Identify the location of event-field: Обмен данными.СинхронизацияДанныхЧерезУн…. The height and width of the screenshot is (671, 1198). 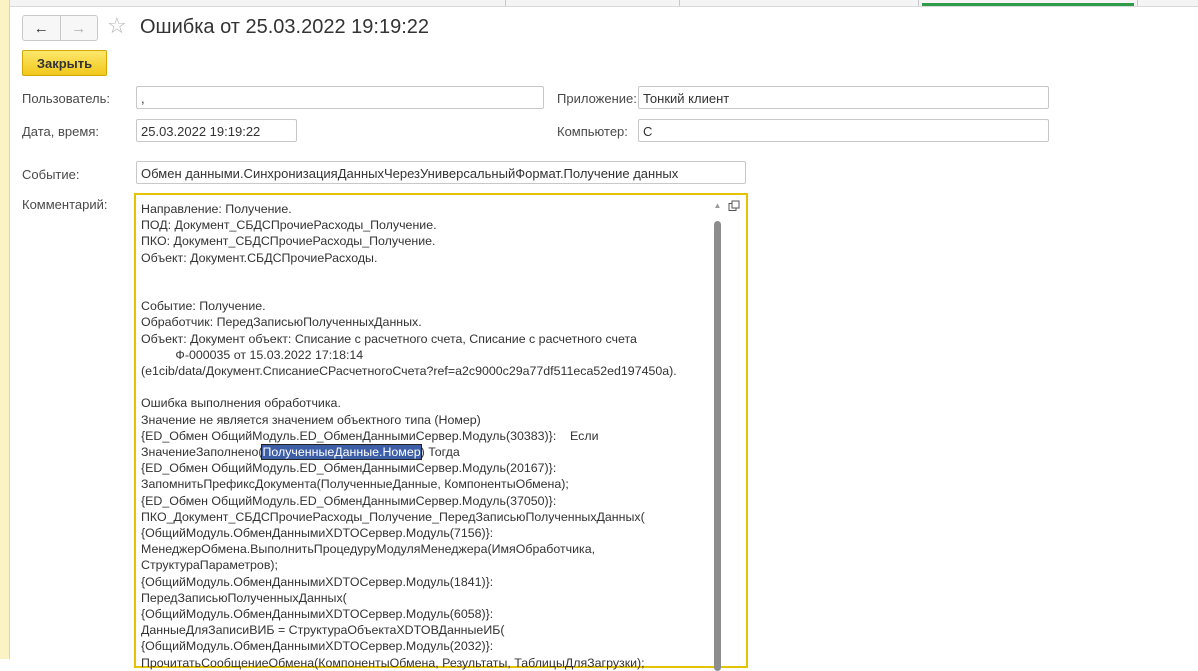
(441, 172).